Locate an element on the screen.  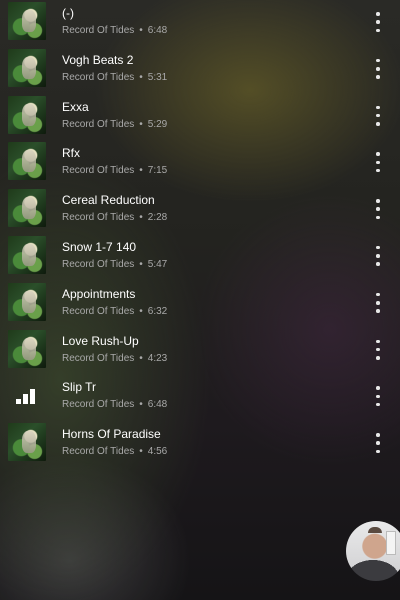
track-title: Cereal Reduction is located at coordinates (108, 200).